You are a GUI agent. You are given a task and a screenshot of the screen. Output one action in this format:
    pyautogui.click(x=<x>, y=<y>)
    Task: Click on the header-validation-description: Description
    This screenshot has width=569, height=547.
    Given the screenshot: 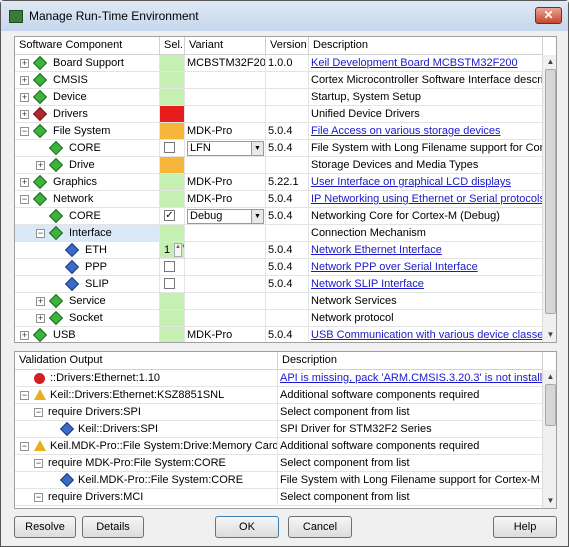 What is the action you would take?
    pyautogui.click(x=410, y=361)
    